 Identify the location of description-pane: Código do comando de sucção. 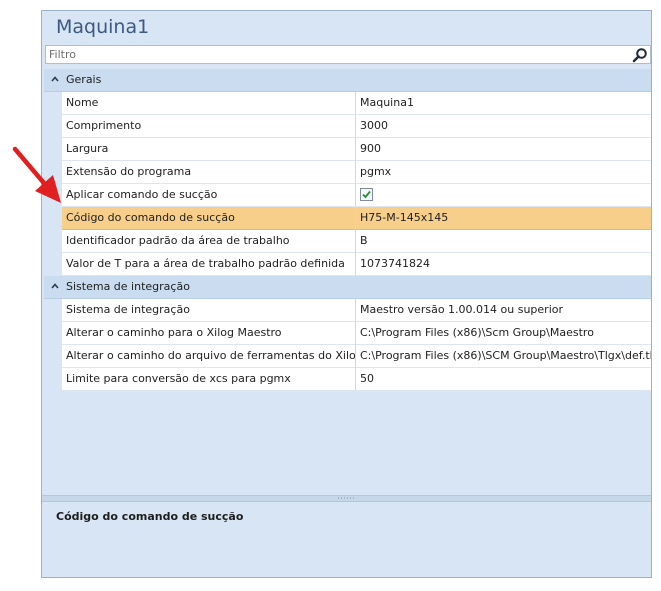
(346, 539).